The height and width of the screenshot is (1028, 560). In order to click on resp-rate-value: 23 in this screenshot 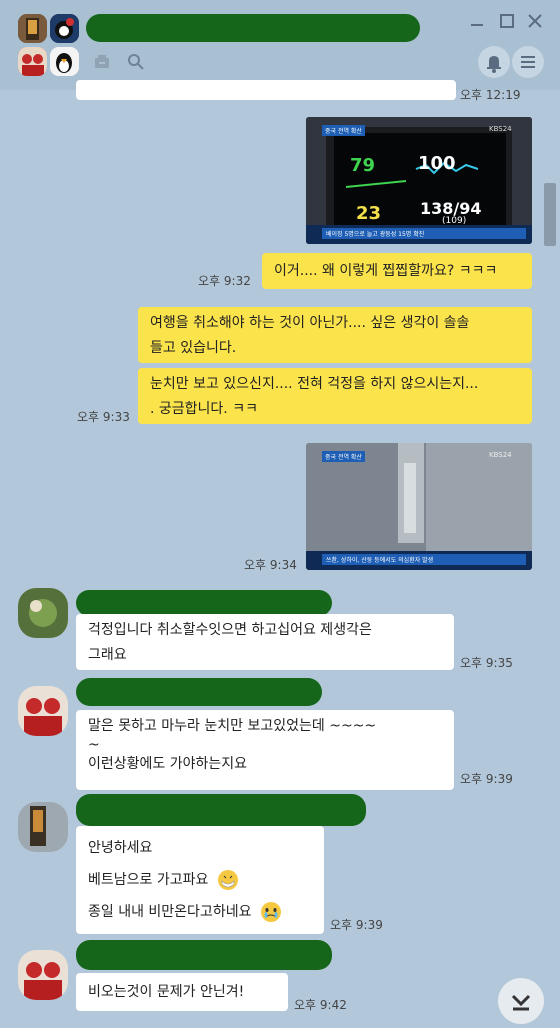, I will do `click(369, 213)`.